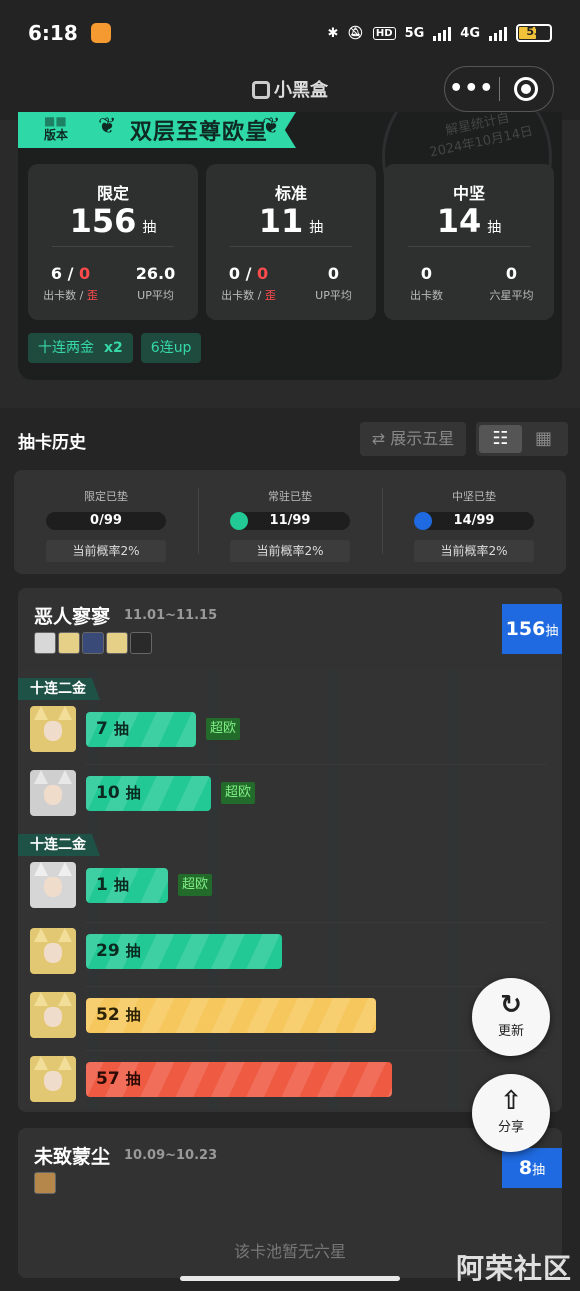 This screenshot has height=1291, width=580. What do you see at coordinates (53, 33) in the screenshot?
I see `status-time: 6:18` at bounding box center [53, 33].